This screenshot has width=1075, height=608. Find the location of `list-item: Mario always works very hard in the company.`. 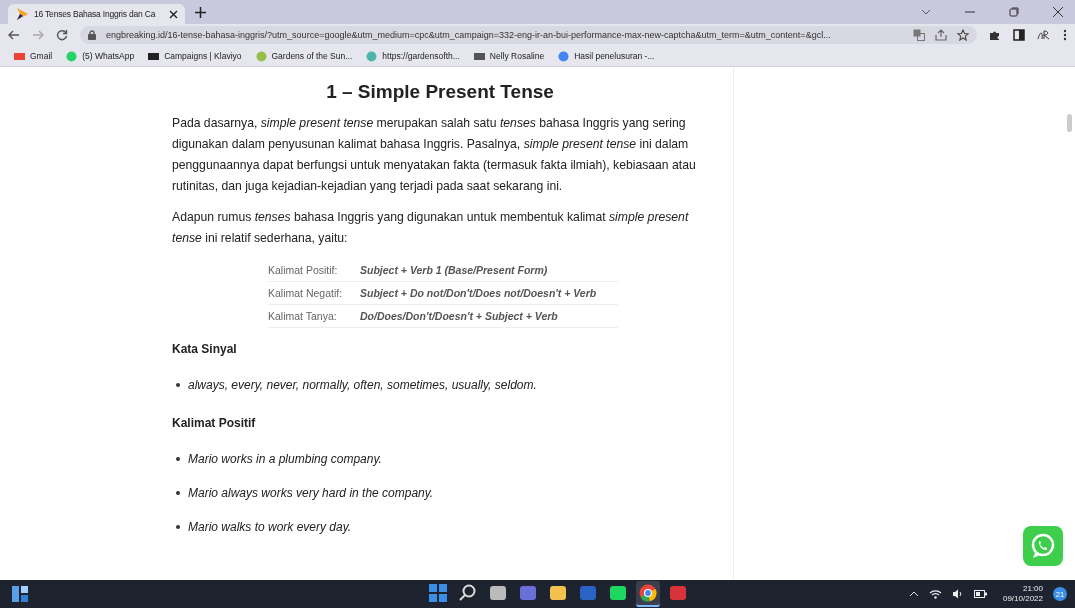

list-item: Mario always works very hard in the company. is located at coordinates (311, 493).